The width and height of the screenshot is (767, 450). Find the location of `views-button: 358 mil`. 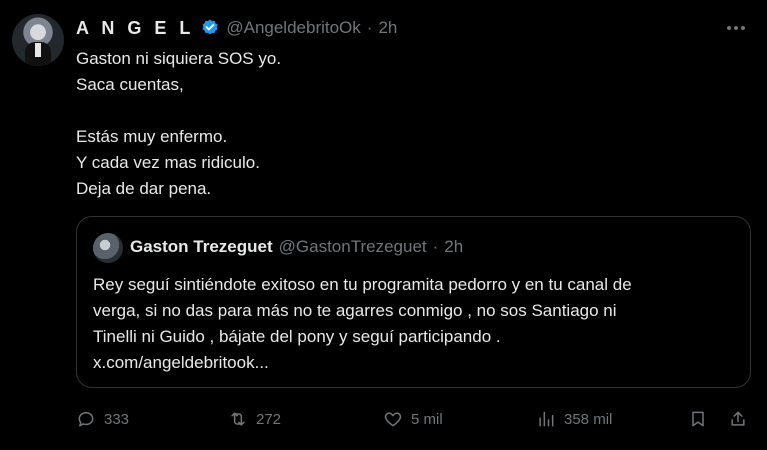

views-button: 358 mil is located at coordinates (574, 419).